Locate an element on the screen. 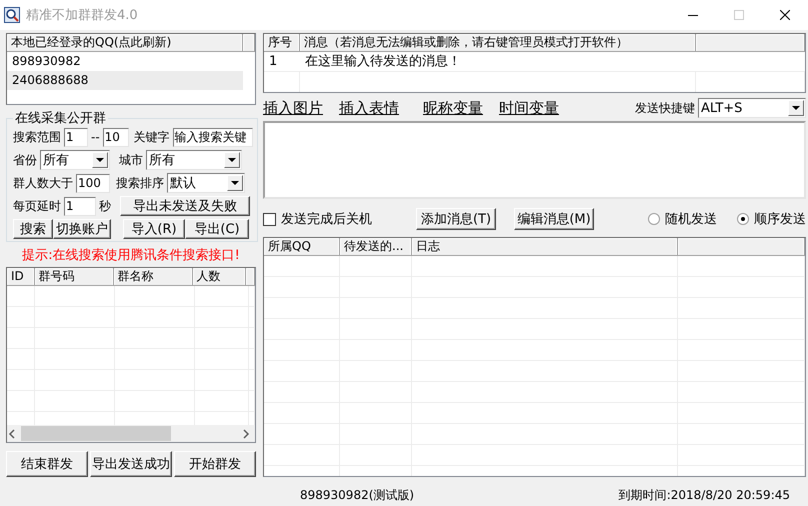 The height and width of the screenshot is (506, 808). shutdown-checkbox: 发送完成后关机 is located at coordinates (317, 219).